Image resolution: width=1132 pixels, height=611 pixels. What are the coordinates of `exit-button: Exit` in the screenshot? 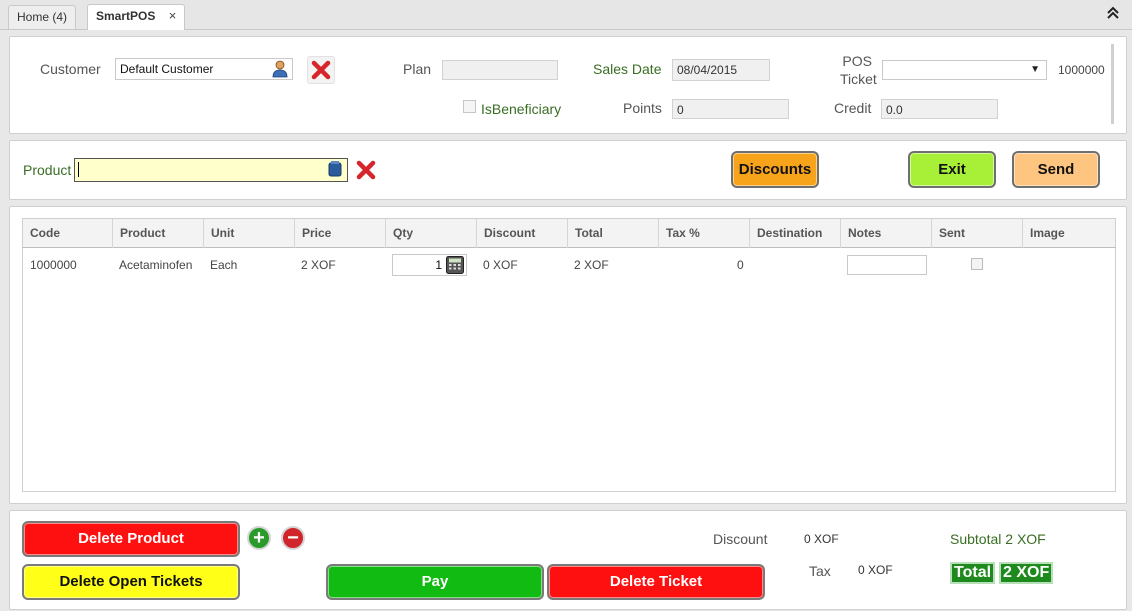 It's located at (952, 169).